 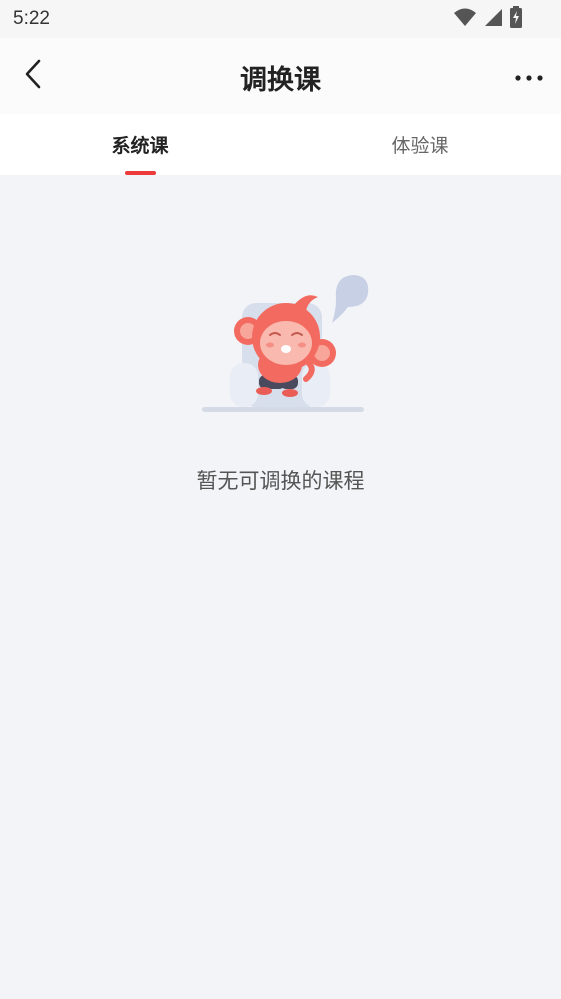 I want to click on tab-bar: 系统课 体验课, so click(x=280, y=144).